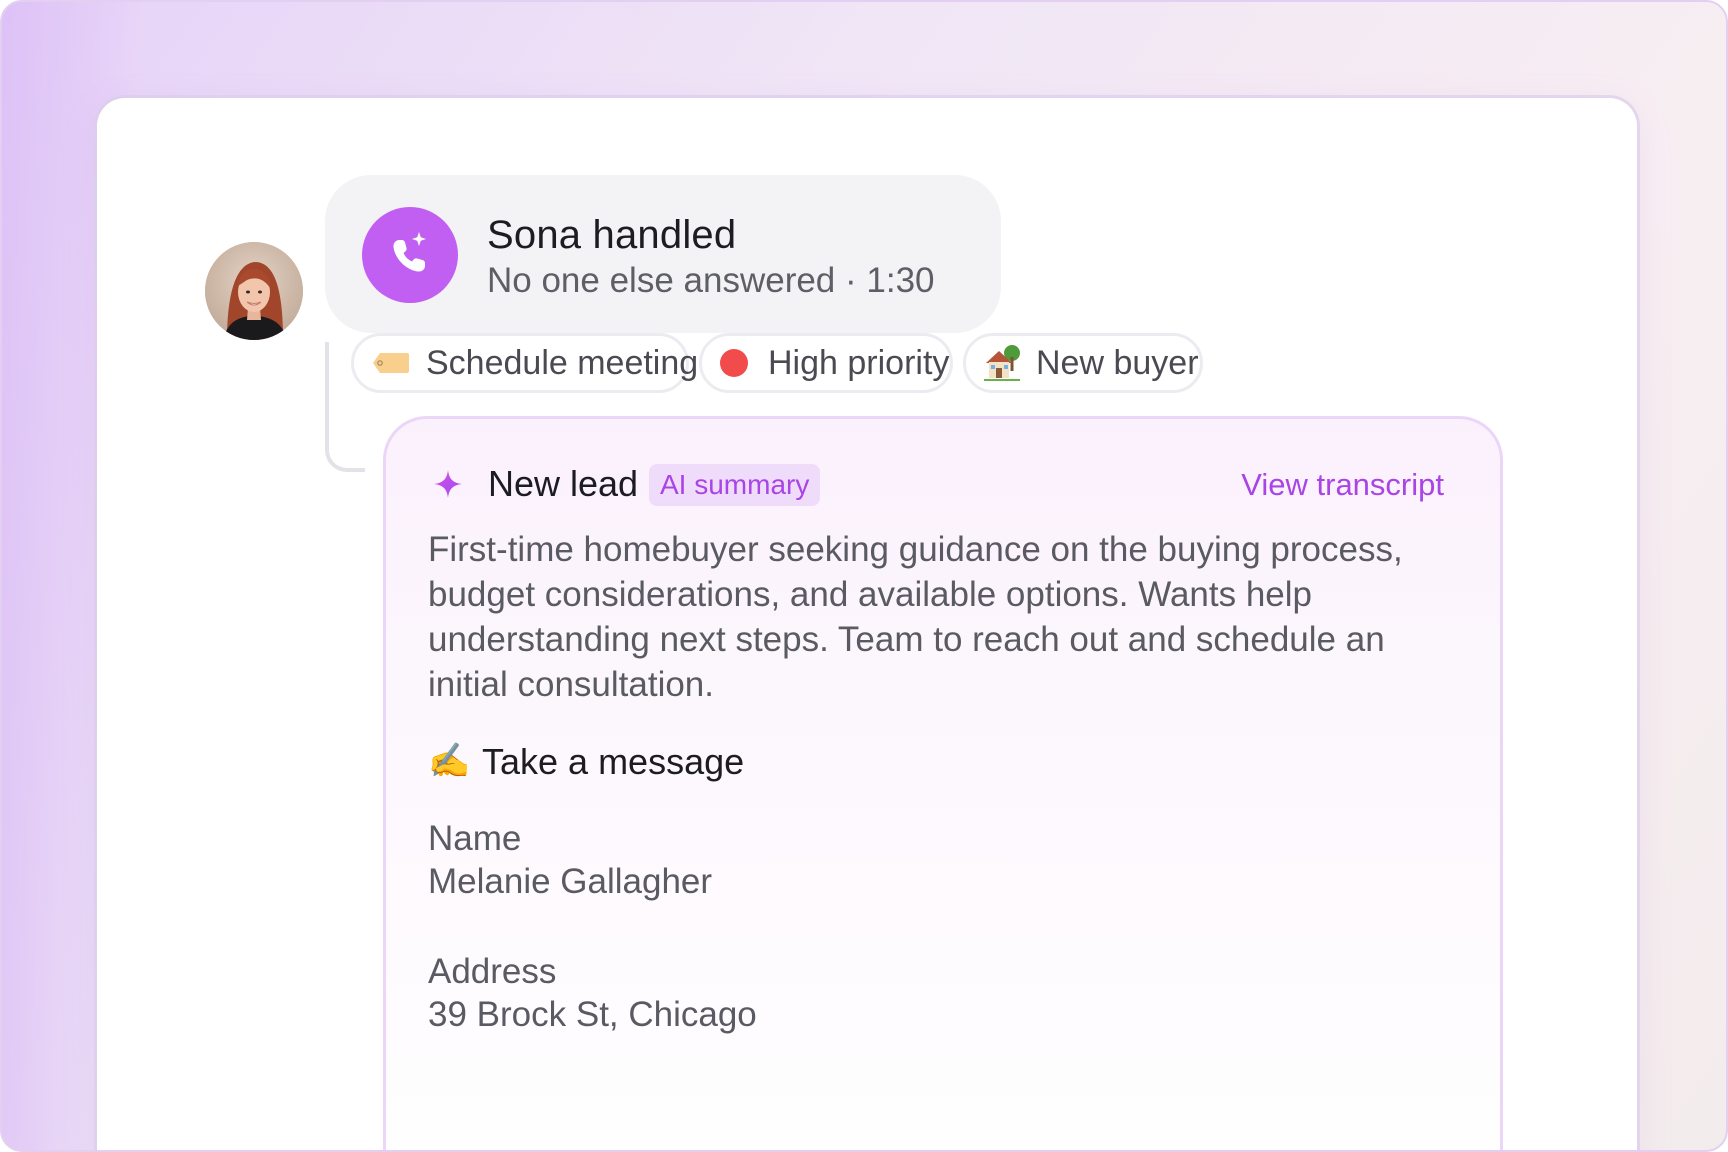 The image size is (1728, 1152). What do you see at coordinates (562, 362) in the screenshot?
I see `tag-label: Schedule meeting` at bounding box center [562, 362].